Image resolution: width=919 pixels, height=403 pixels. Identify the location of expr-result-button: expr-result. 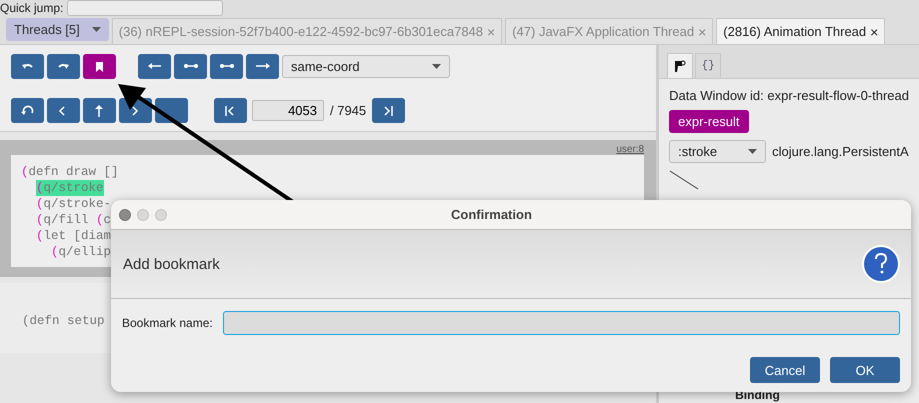
(709, 121).